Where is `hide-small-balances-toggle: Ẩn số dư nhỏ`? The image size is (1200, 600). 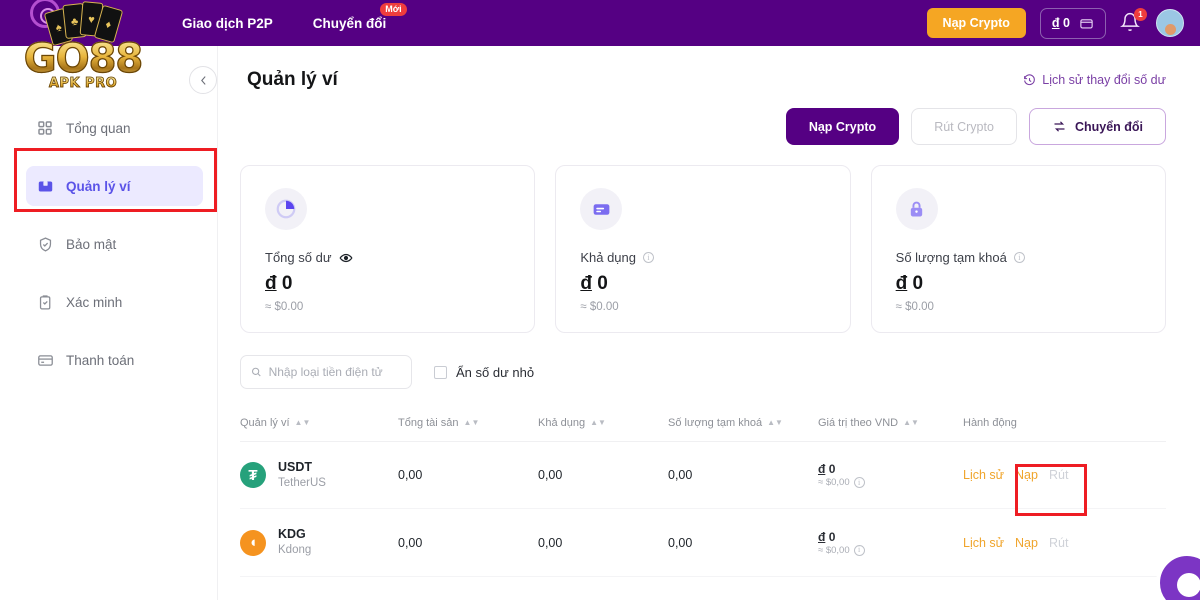 hide-small-balances-toggle: Ẩn số dư nhỏ is located at coordinates (484, 372).